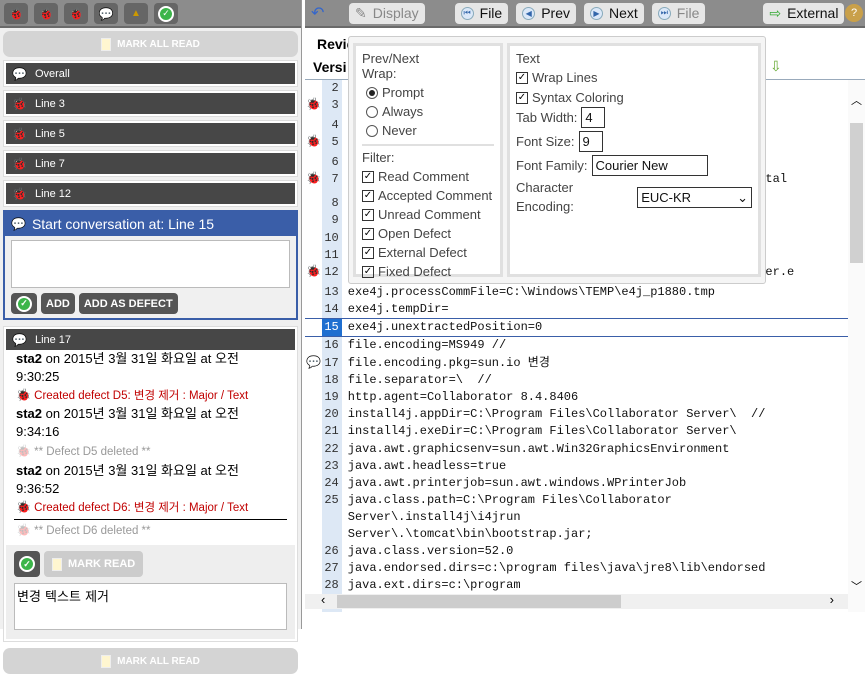 Image resolution: width=865 pixels, height=674 pixels. What do you see at coordinates (428, 176) in the screenshot?
I see `filter-checkbox: ✓ Read Comment` at bounding box center [428, 176].